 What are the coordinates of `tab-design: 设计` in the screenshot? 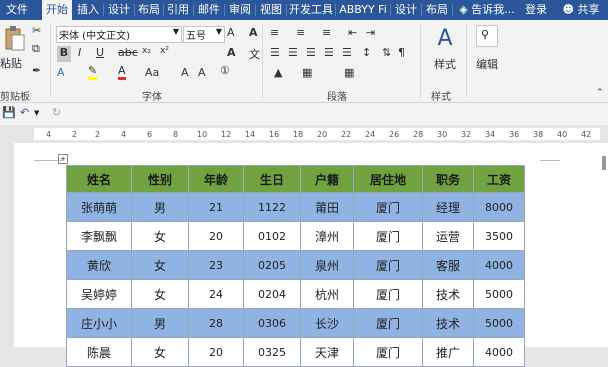 It's located at (119, 10).